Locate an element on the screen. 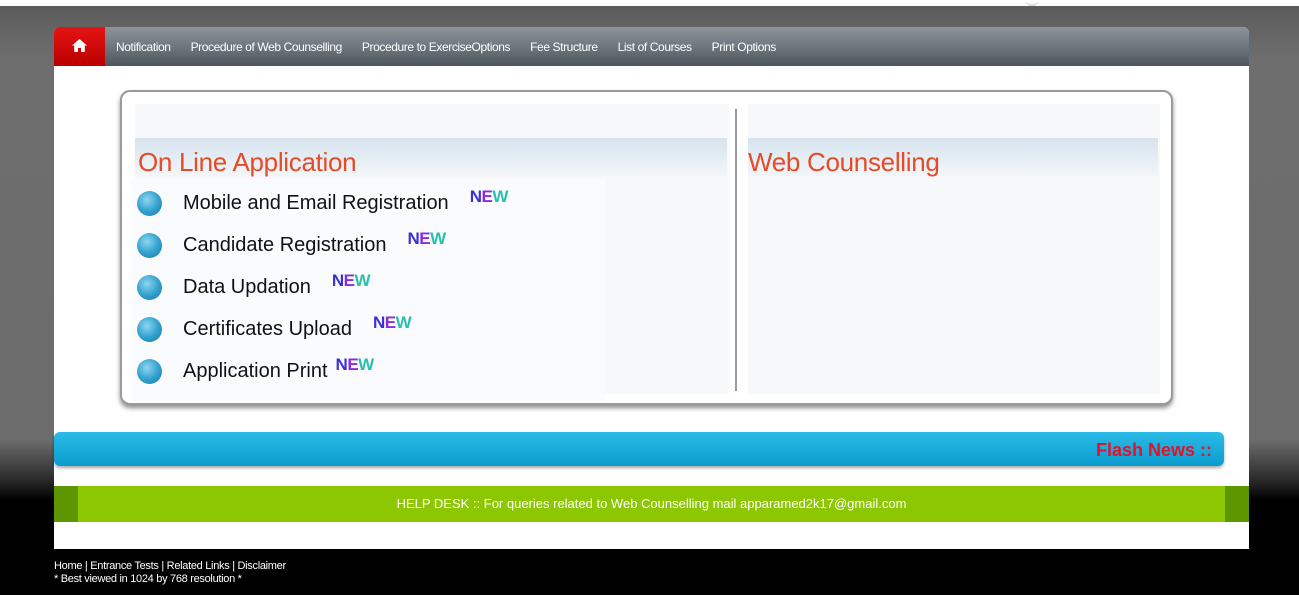  top-strip-mark is located at coordinates (1032, 3).